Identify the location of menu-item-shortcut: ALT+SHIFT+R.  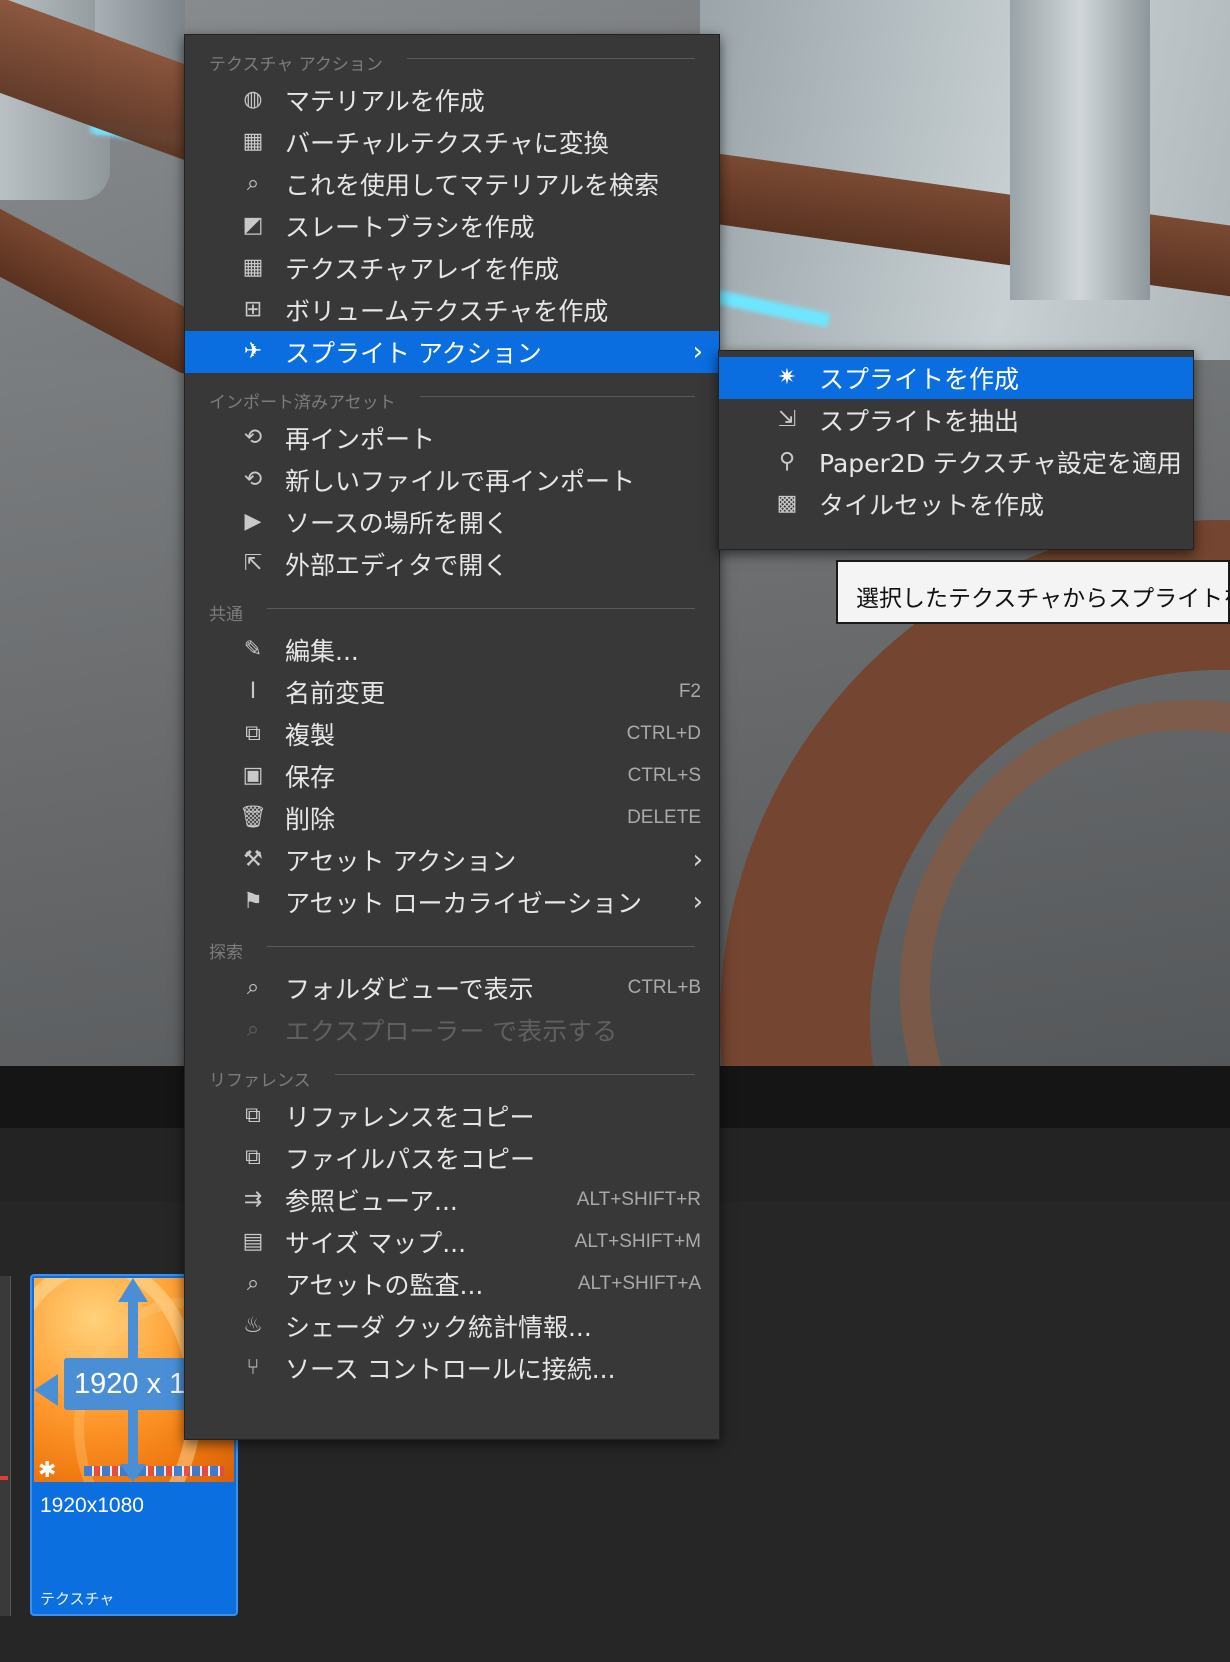
(638, 1199).